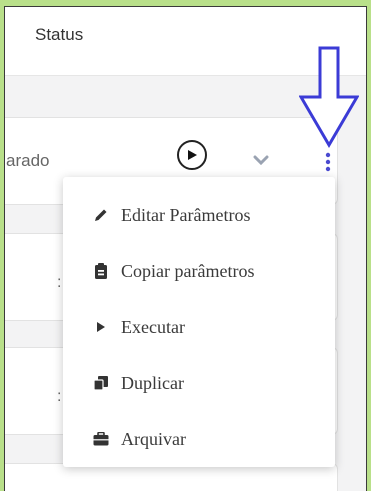 The image size is (371, 491). I want to click on duplicate-icon, so click(101, 383).